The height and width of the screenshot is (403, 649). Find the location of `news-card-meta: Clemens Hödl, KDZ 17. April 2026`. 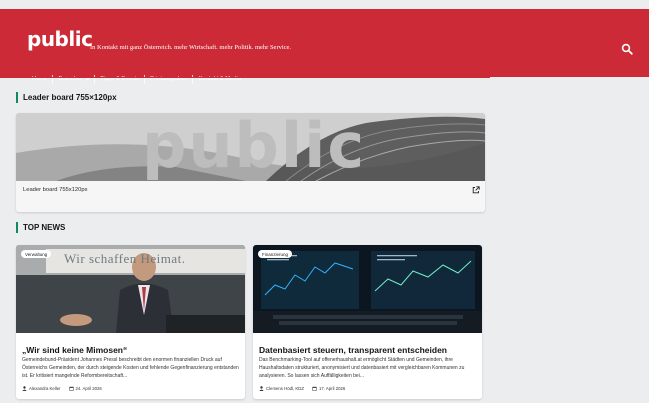

news-card-meta: Clemens Hödl, KDZ 17. April 2026 is located at coordinates (302, 388).